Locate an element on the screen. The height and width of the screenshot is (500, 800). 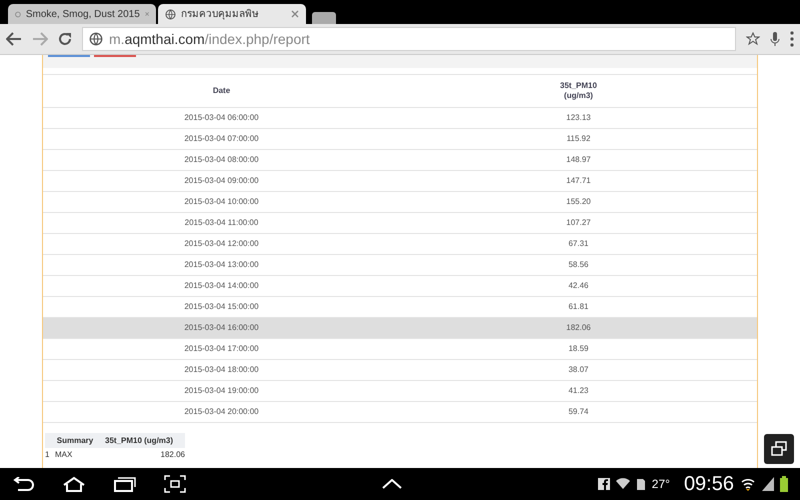
table-cell-text: 155.20 is located at coordinates (578, 202).